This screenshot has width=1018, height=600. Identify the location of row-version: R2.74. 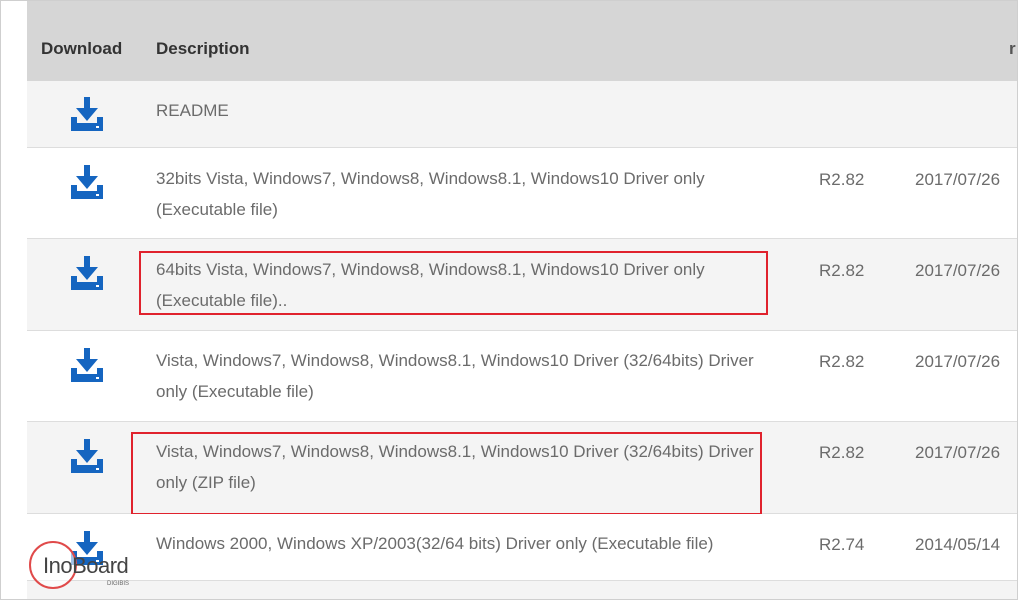
(842, 544).